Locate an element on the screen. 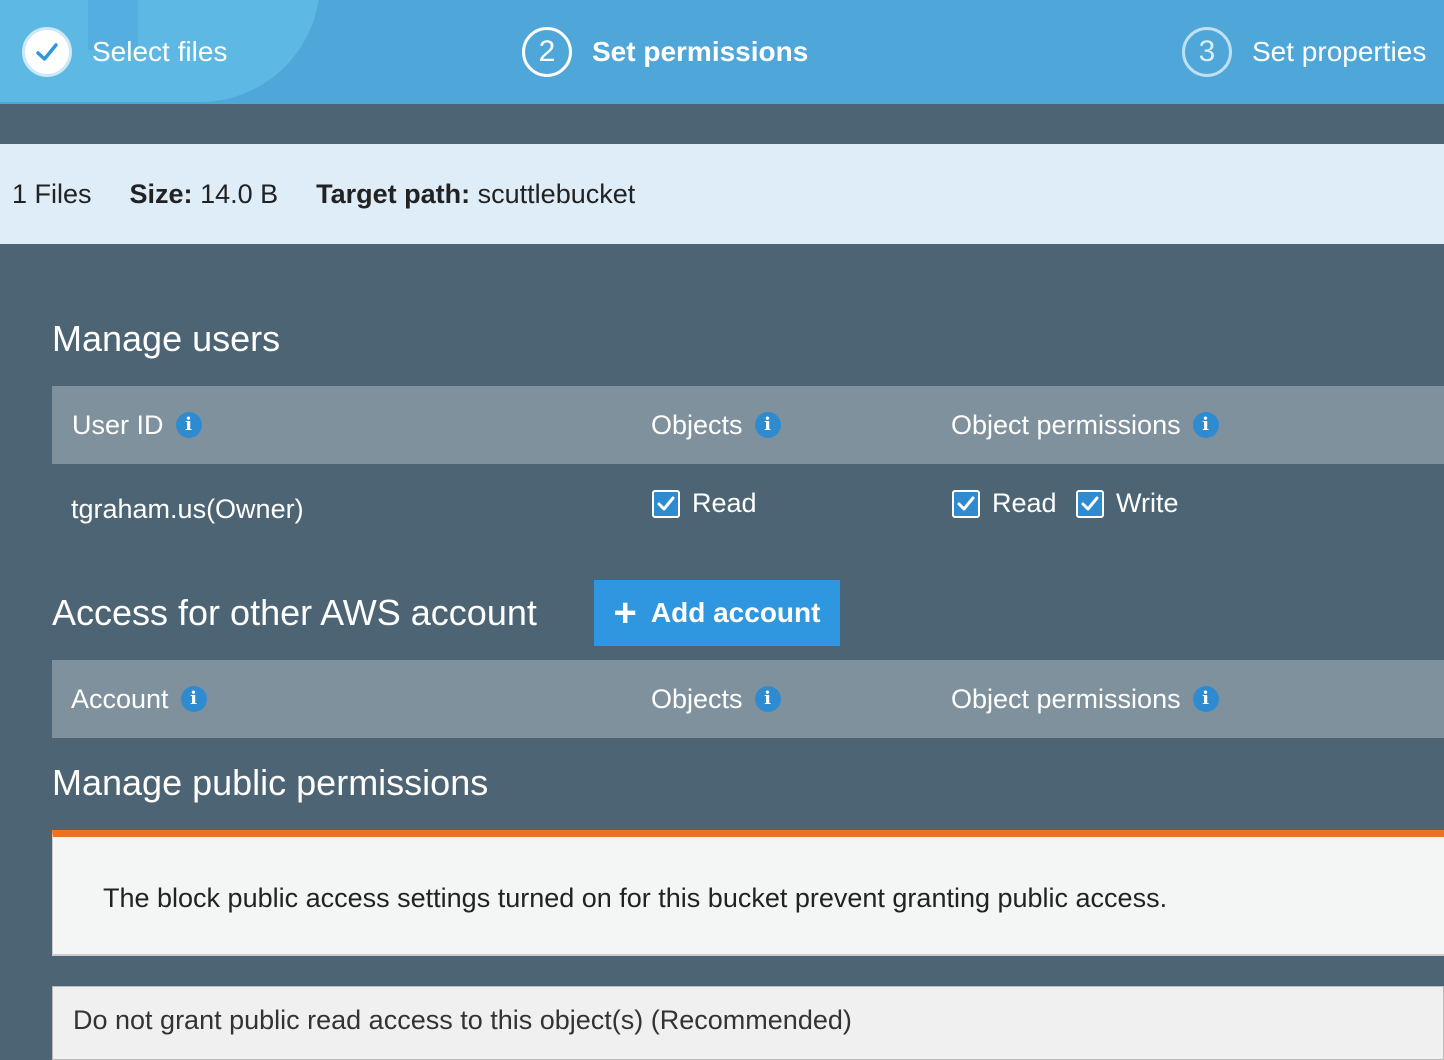  accounts-table-header: Account i Objects i Object permissions i is located at coordinates (748, 699).